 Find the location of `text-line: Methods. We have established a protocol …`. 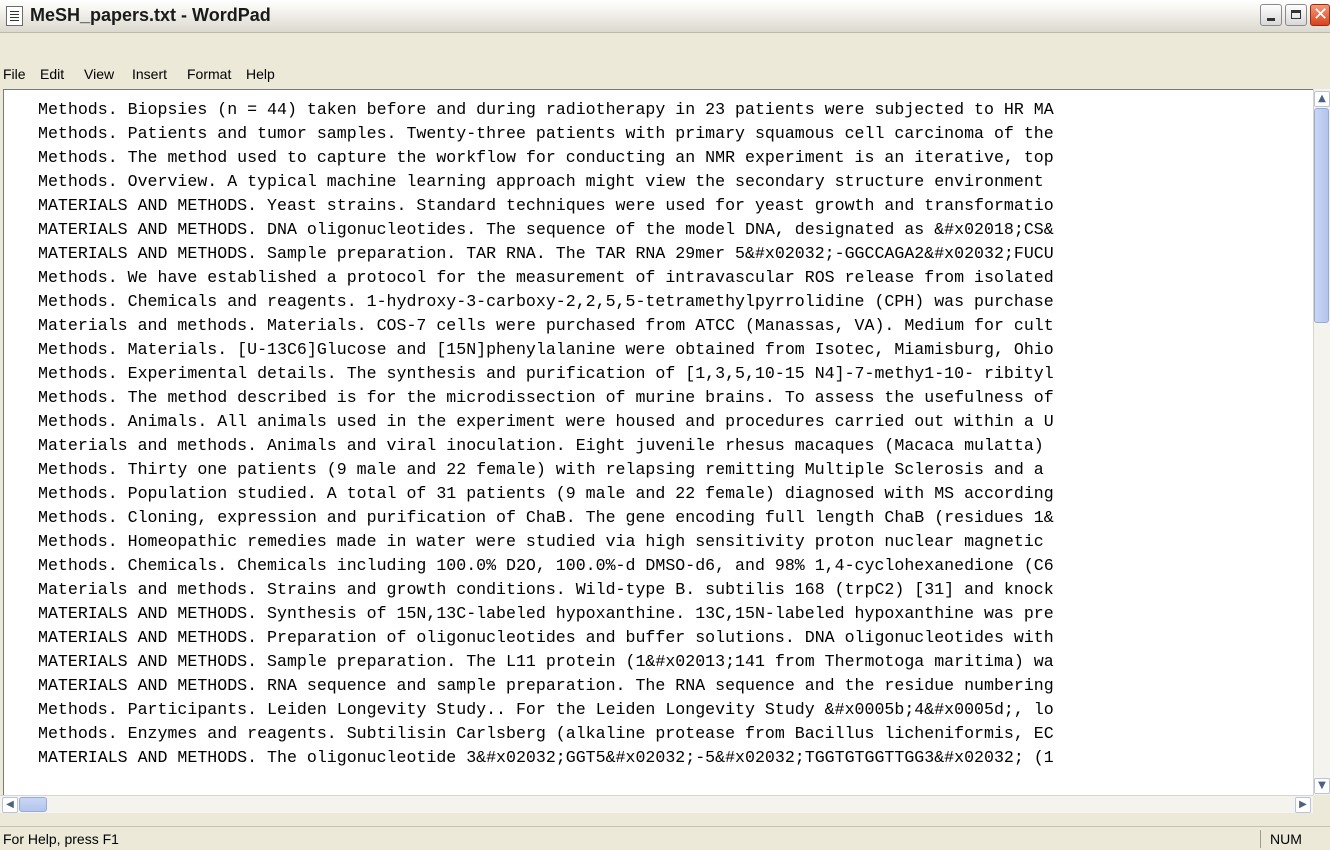

text-line: Methods. We have established a protocol … is located at coordinates (546, 278).